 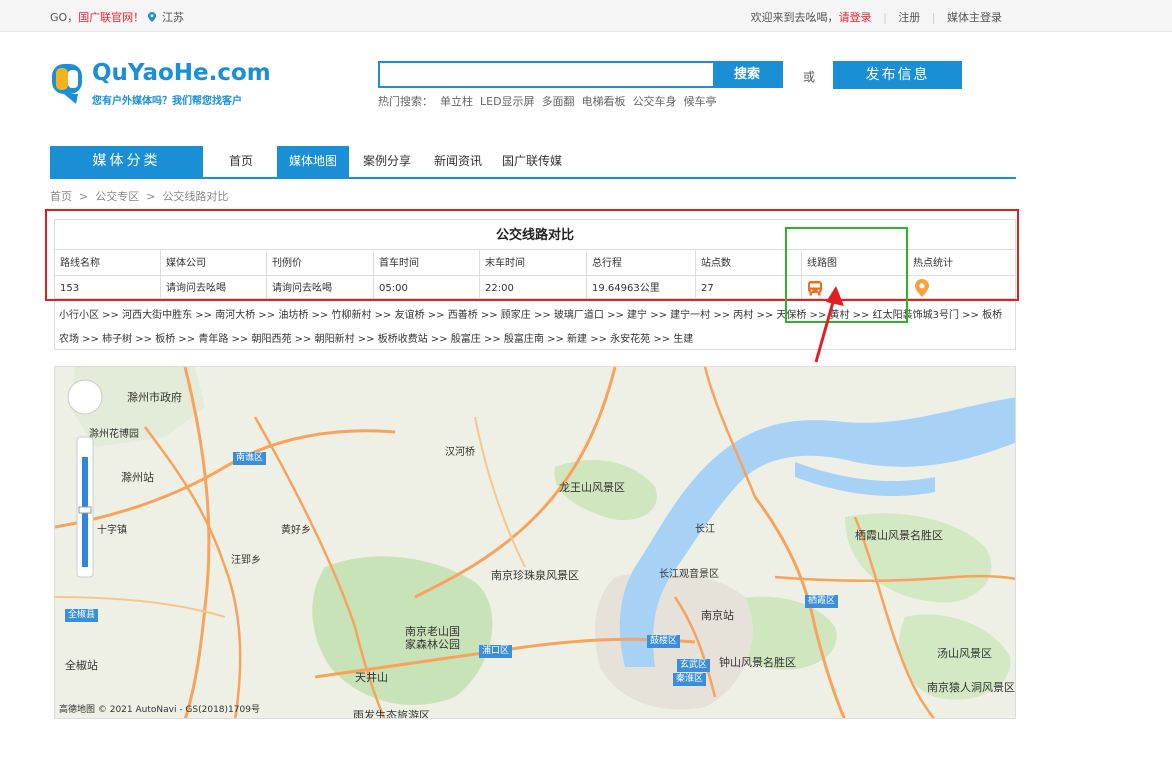 What do you see at coordinates (167, 101) in the screenshot?
I see `logo-tagline: 您有户外媒体吗？我们帮您找客户` at bounding box center [167, 101].